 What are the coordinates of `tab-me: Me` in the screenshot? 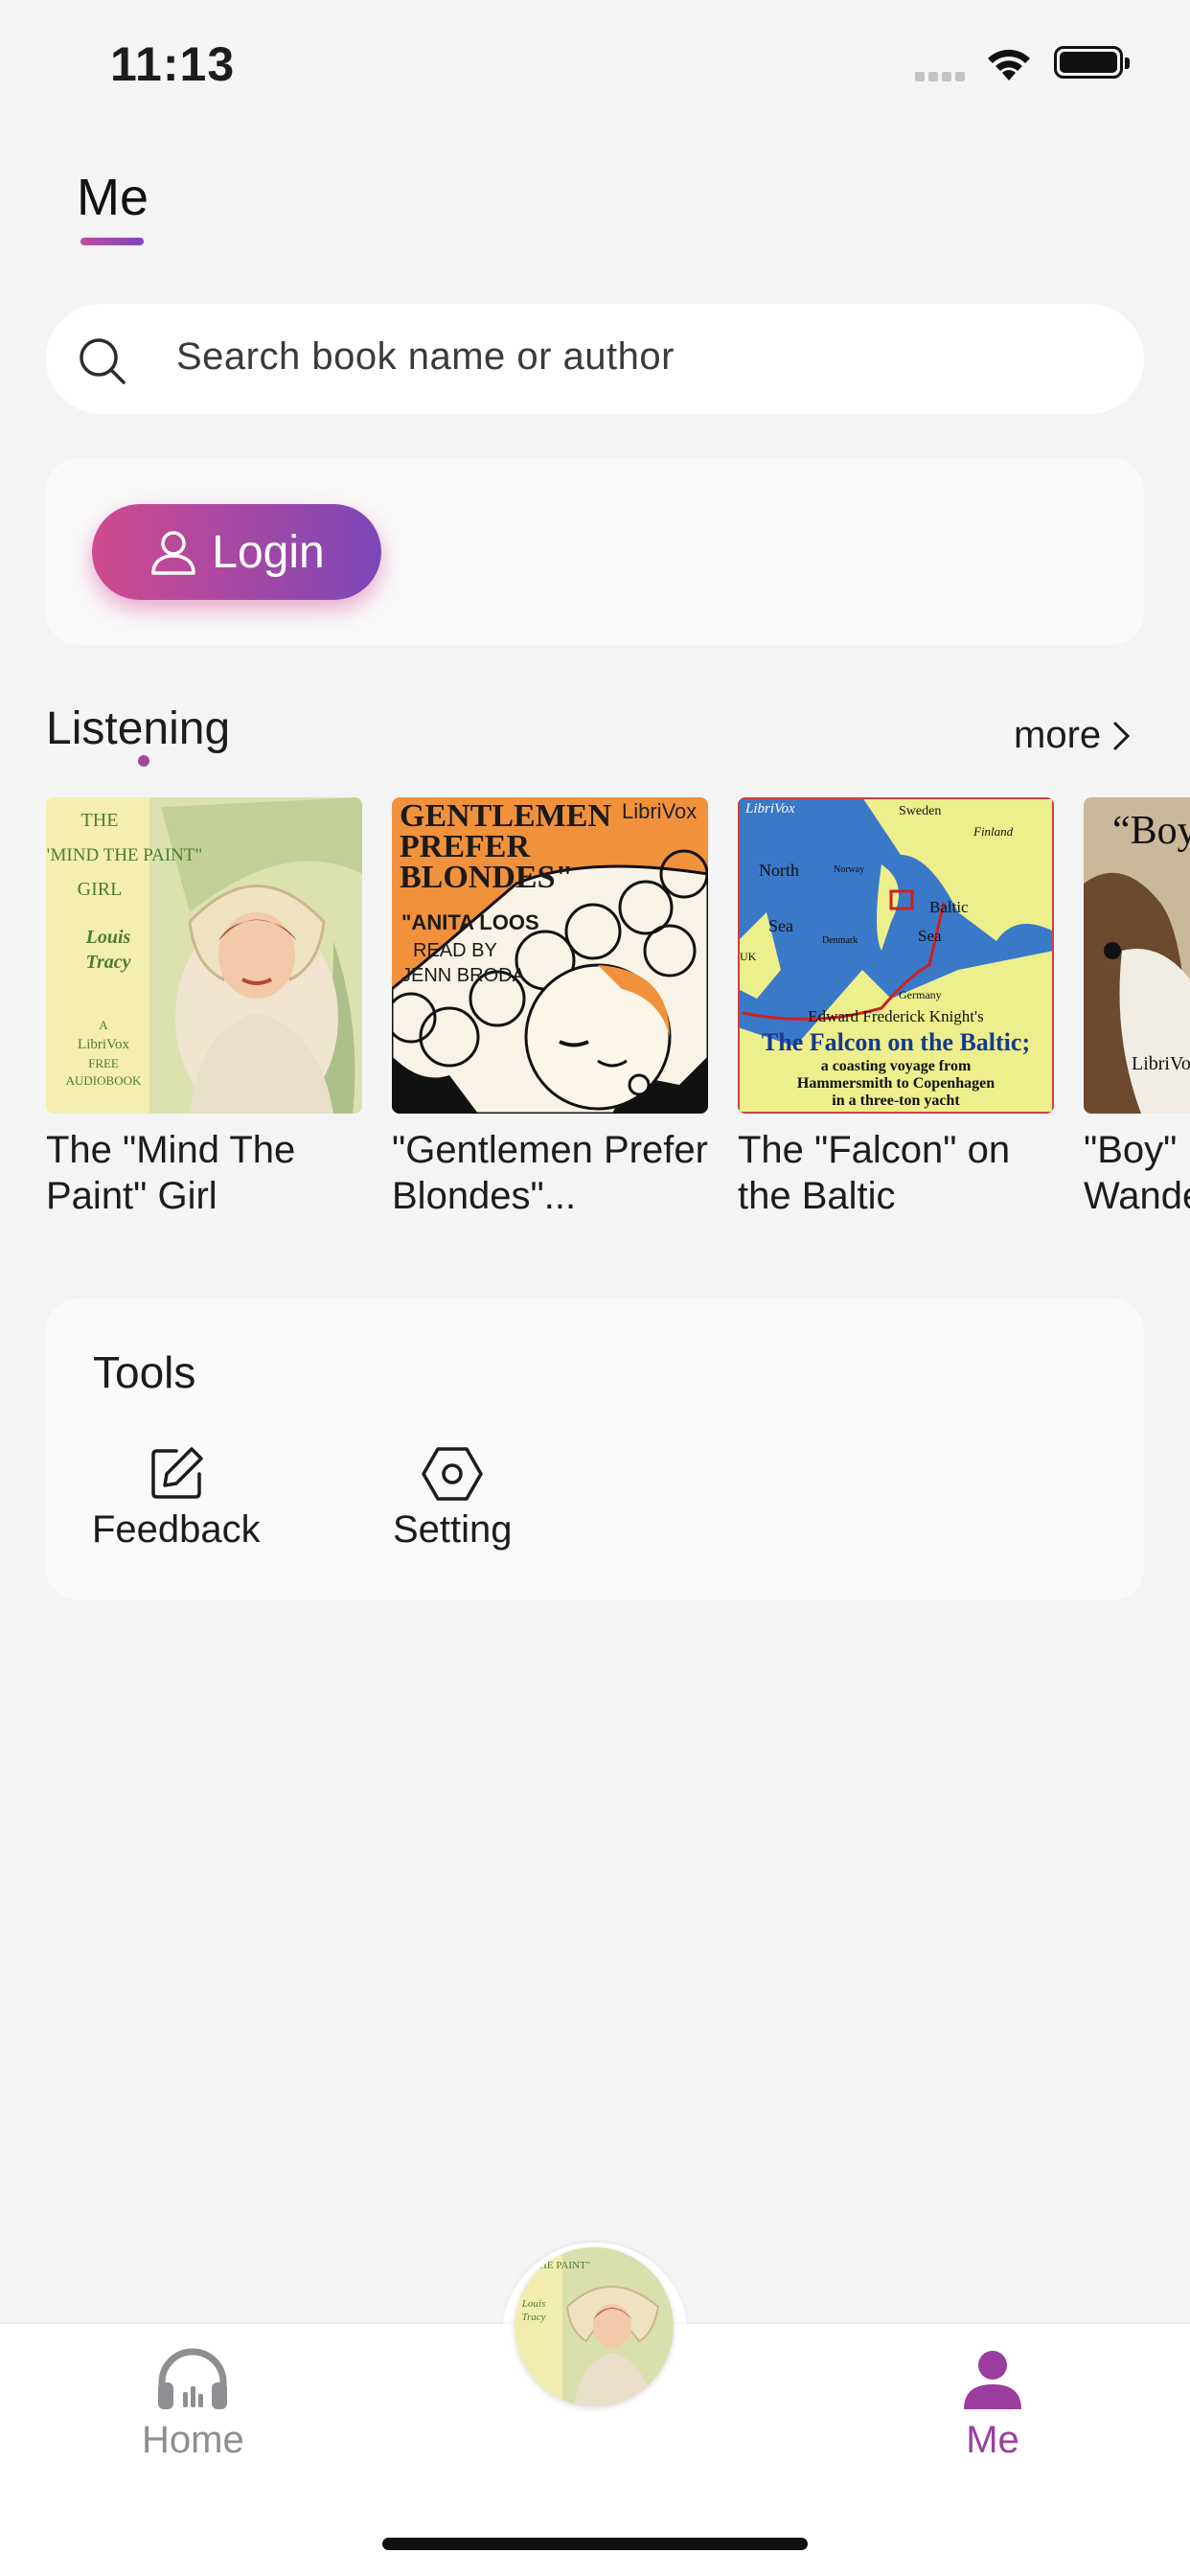 It's located at (992, 2405).